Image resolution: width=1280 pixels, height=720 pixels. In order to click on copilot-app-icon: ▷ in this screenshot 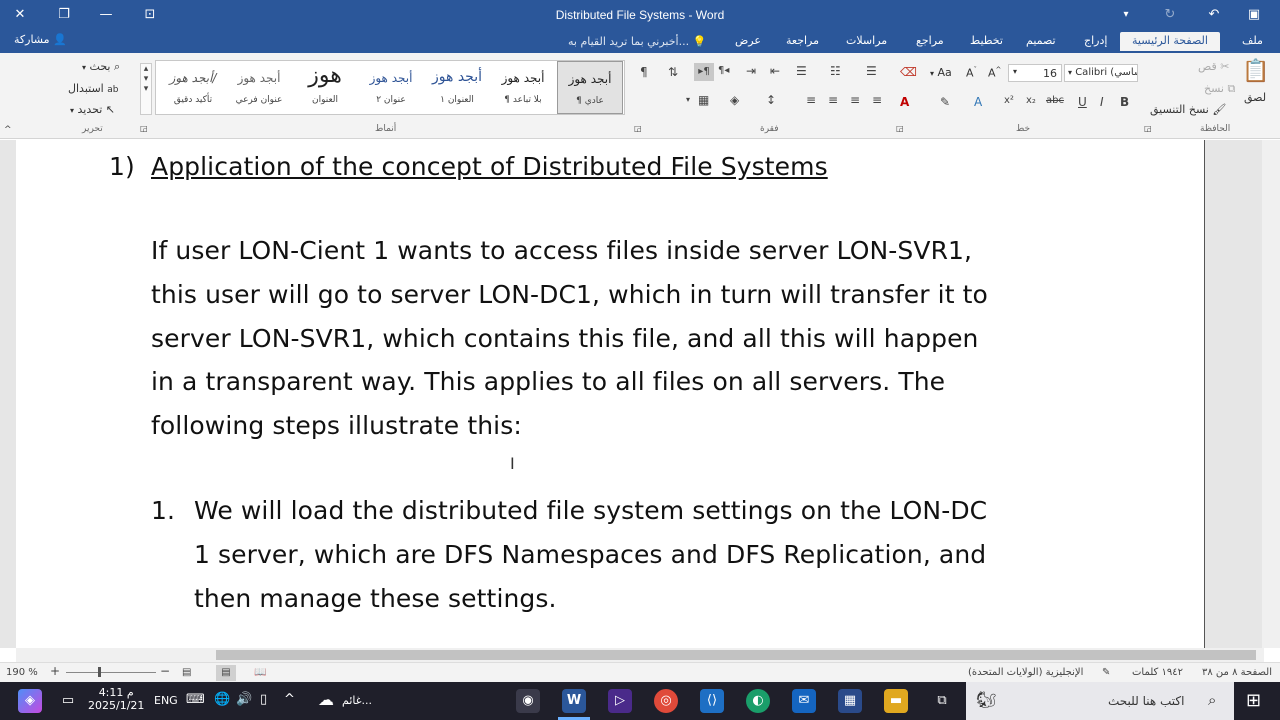, I will do `click(620, 701)`.